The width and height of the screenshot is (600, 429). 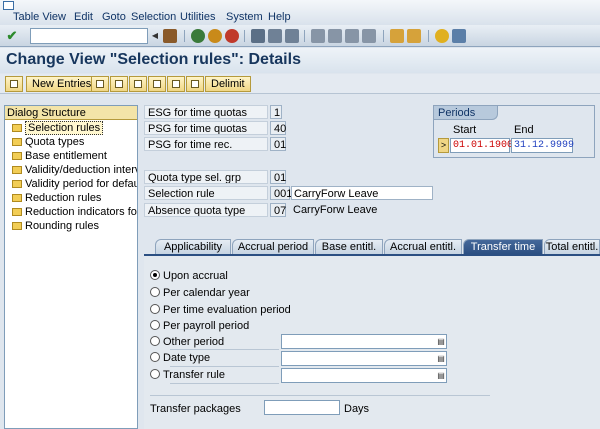 I want to click on tree-item-reduction-indicators: Reduction indicators fo, so click(x=71, y=212).